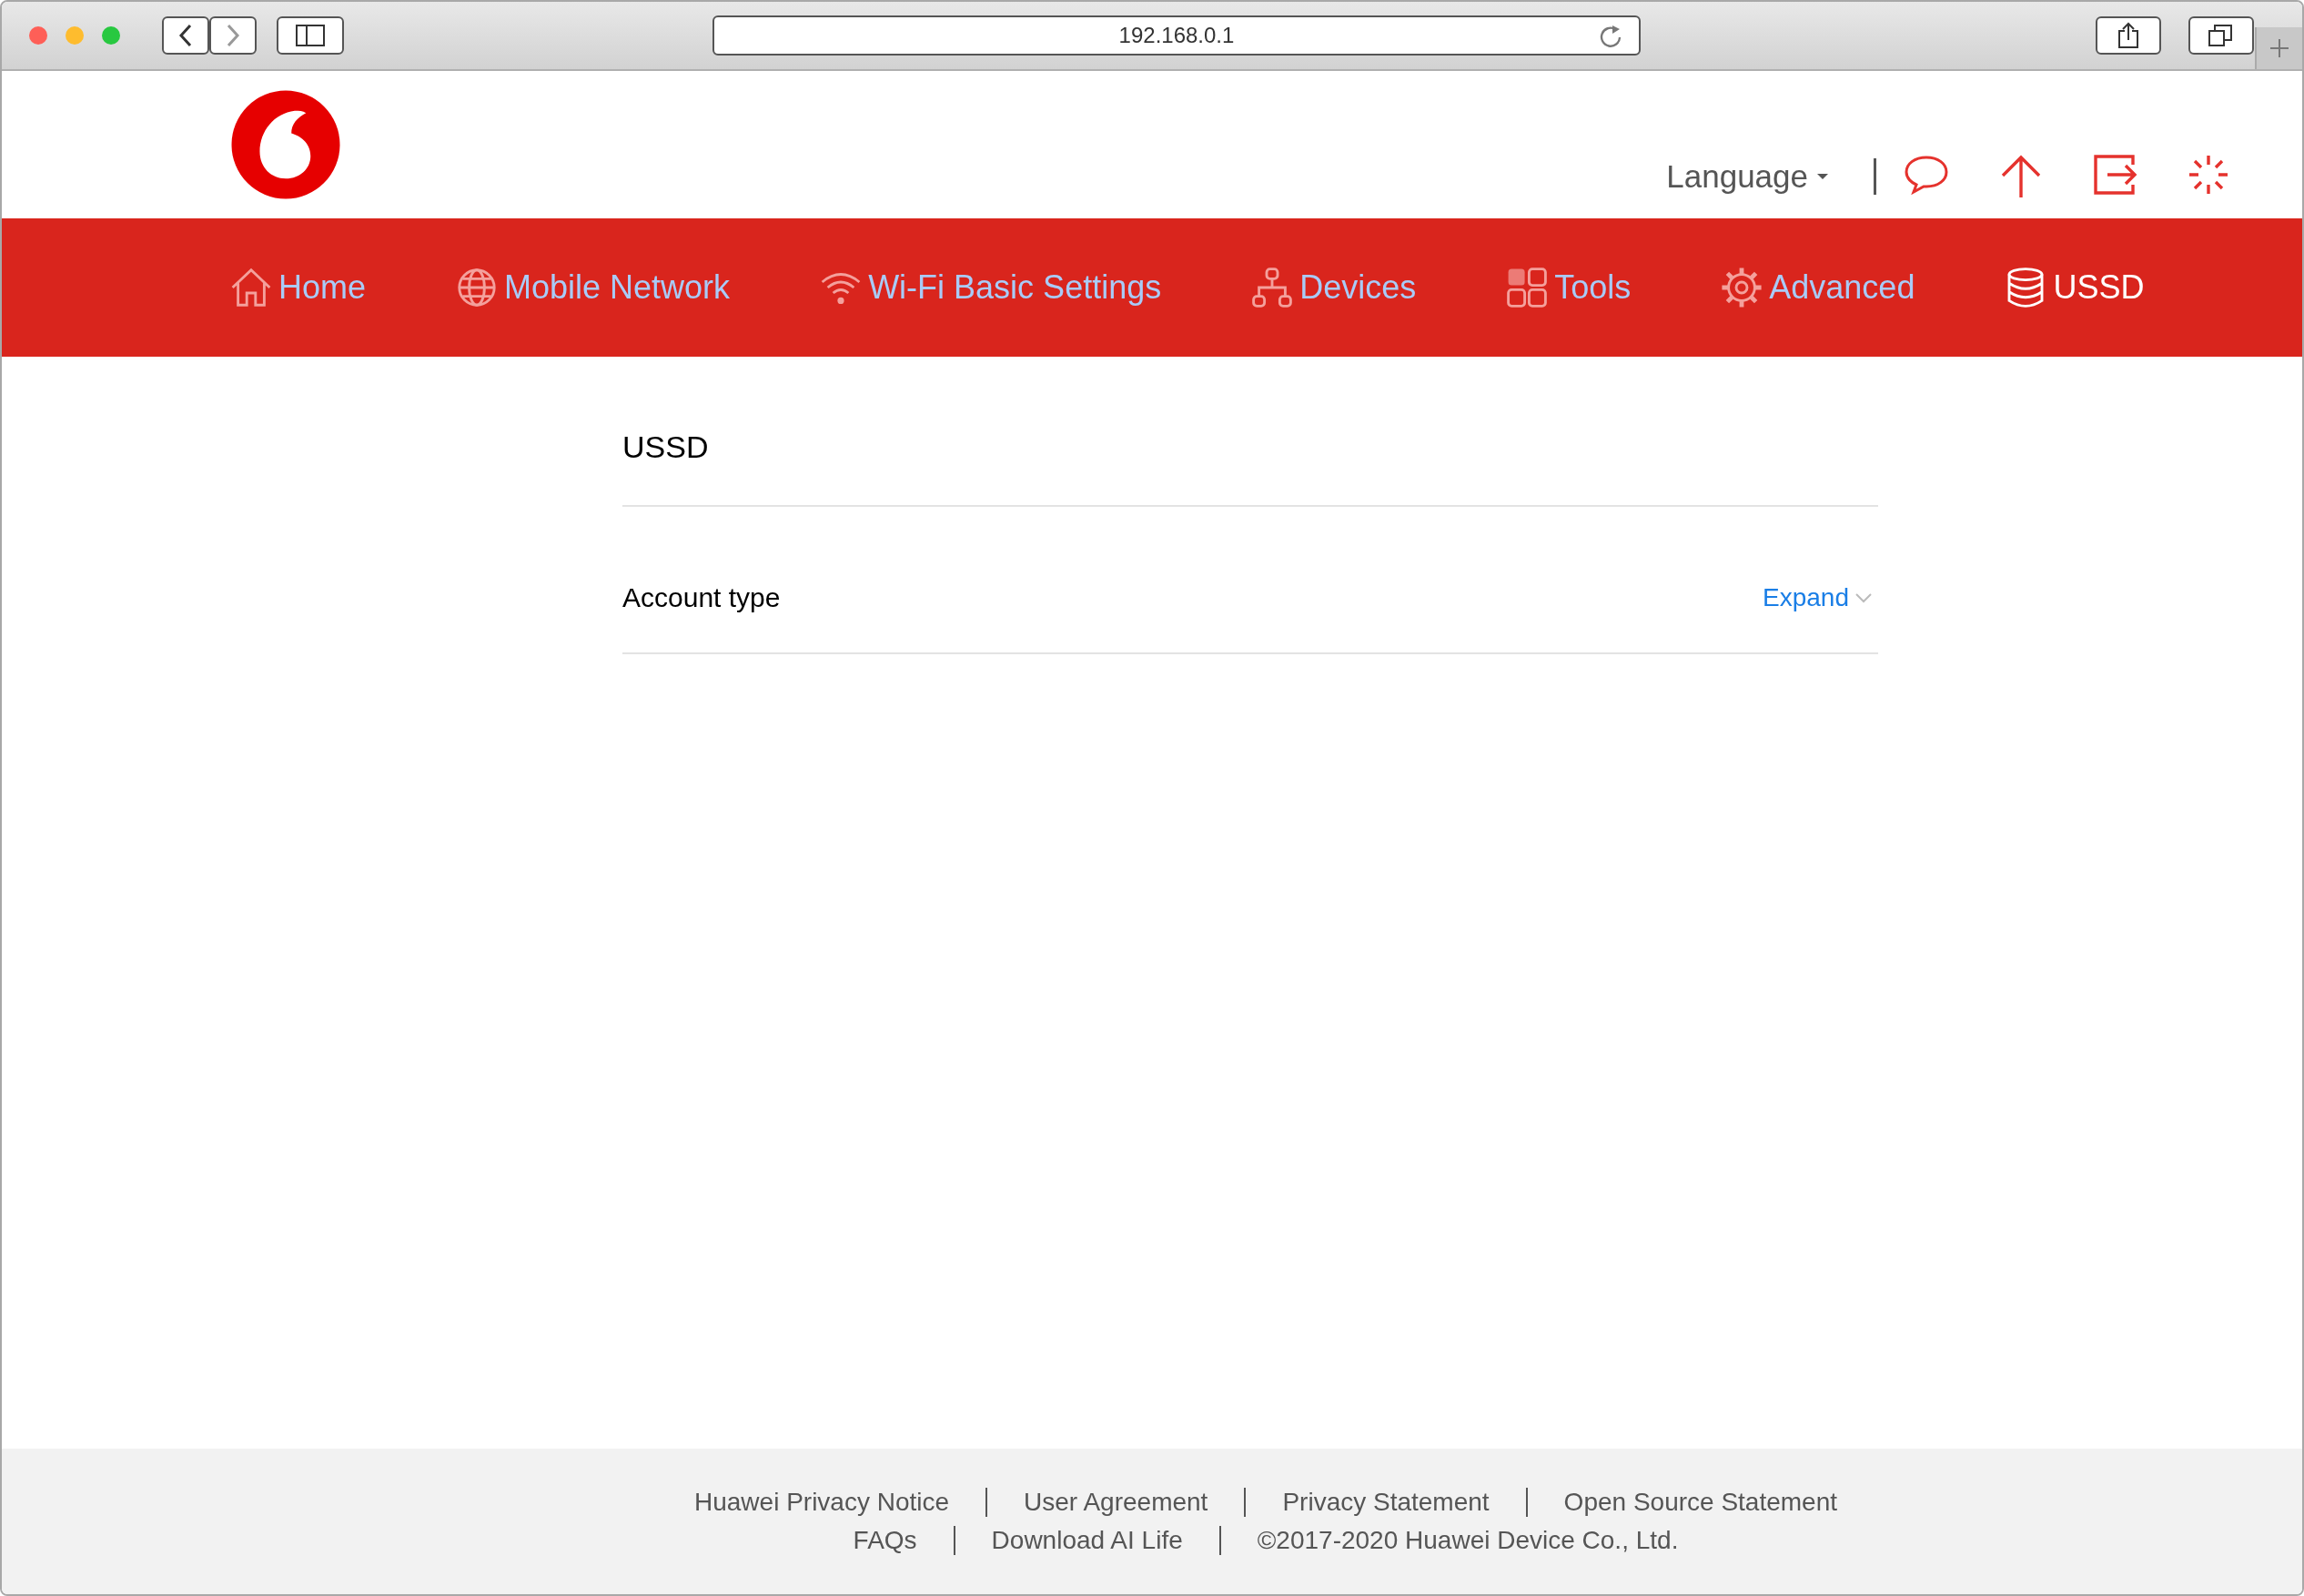  I want to click on page-title: USSD, so click(1250, 432).